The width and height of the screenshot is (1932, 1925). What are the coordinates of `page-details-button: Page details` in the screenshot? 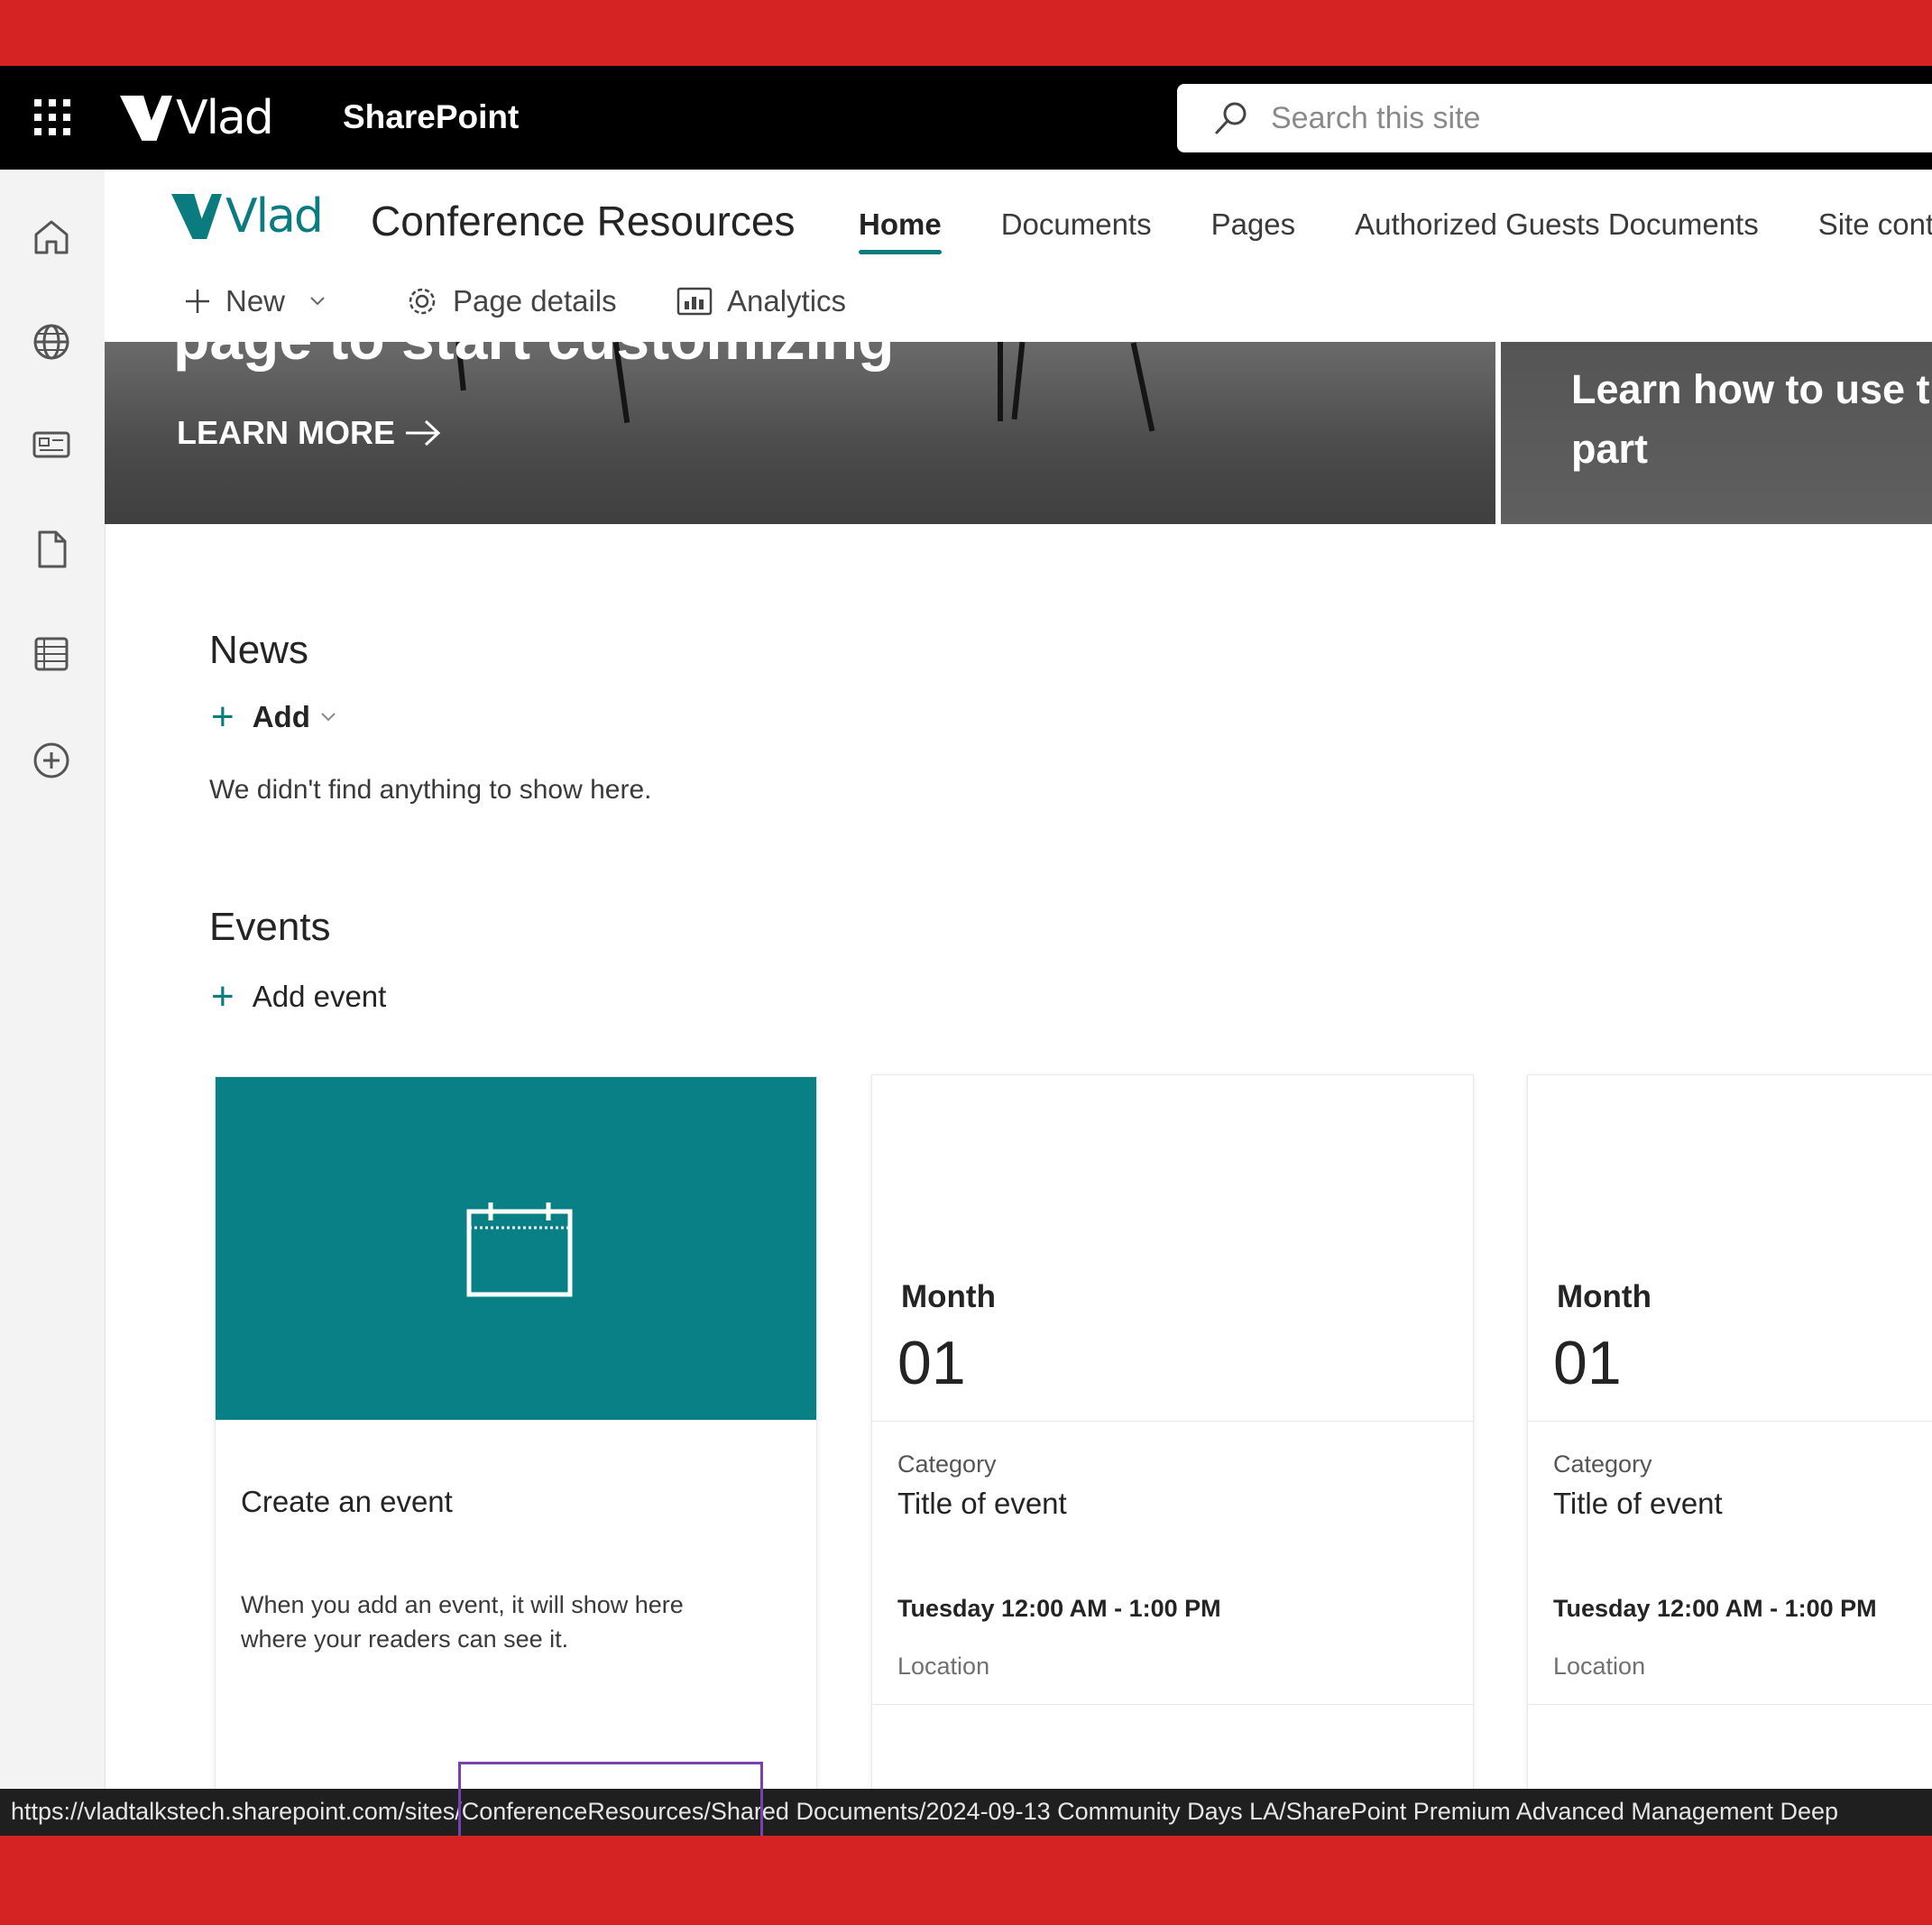 It's located at (511, 301).